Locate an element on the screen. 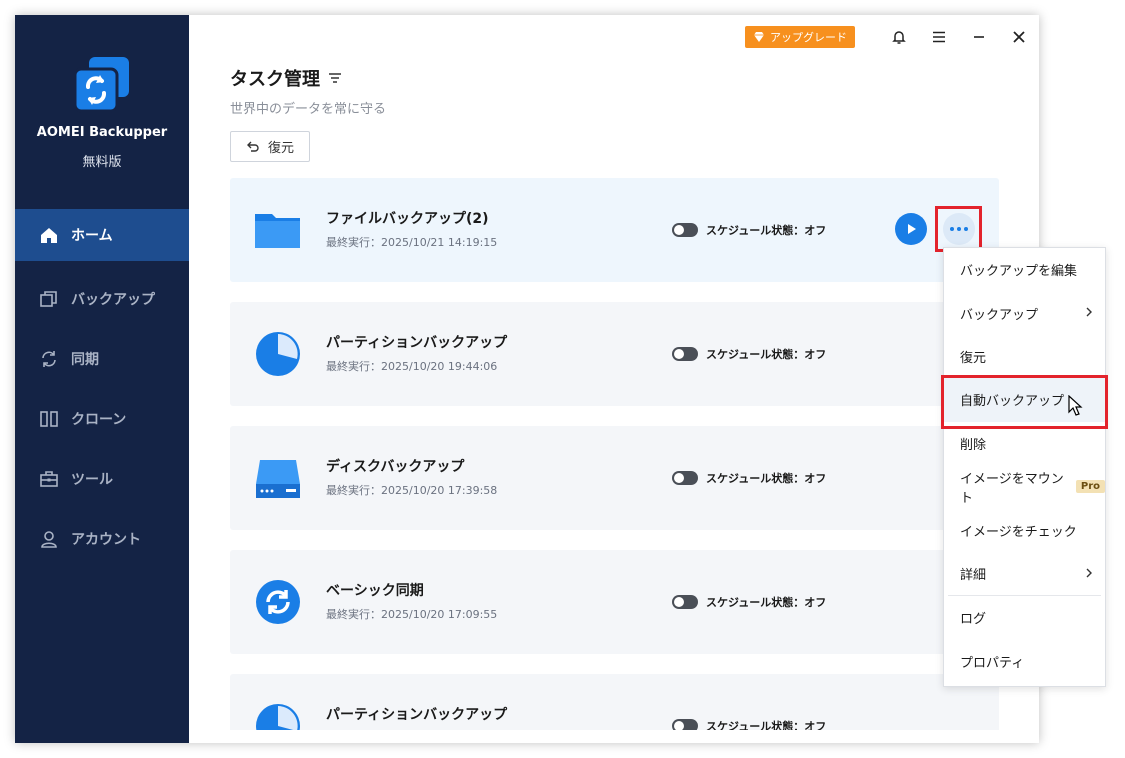  menu-item-label: 自動バックアップ is located at coordinates (1012, 402).